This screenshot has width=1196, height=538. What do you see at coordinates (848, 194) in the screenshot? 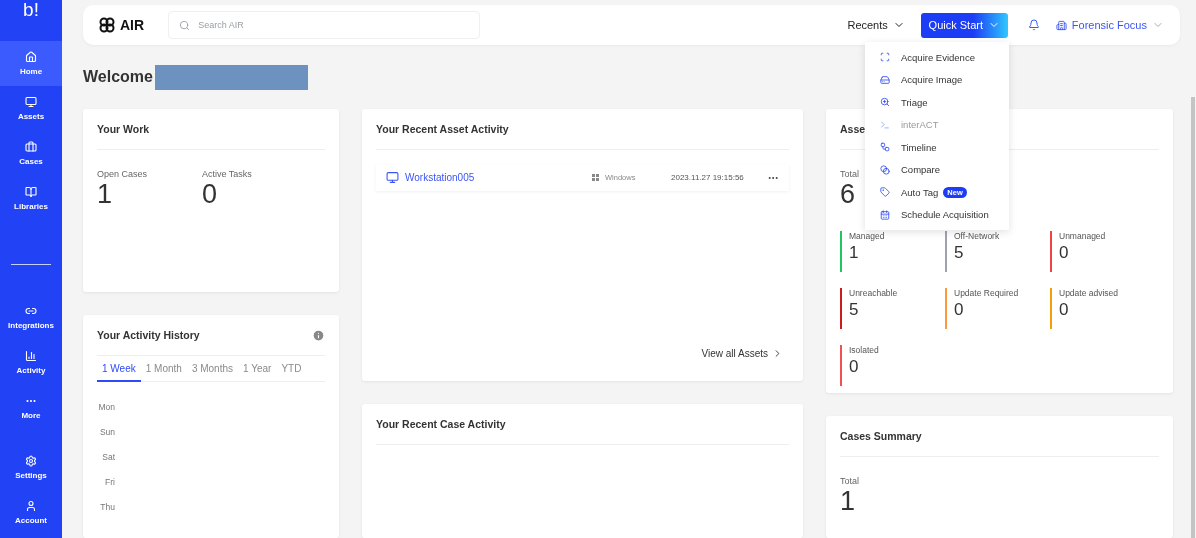
I see `stat-value: 6` at bounding box center [848, 194].